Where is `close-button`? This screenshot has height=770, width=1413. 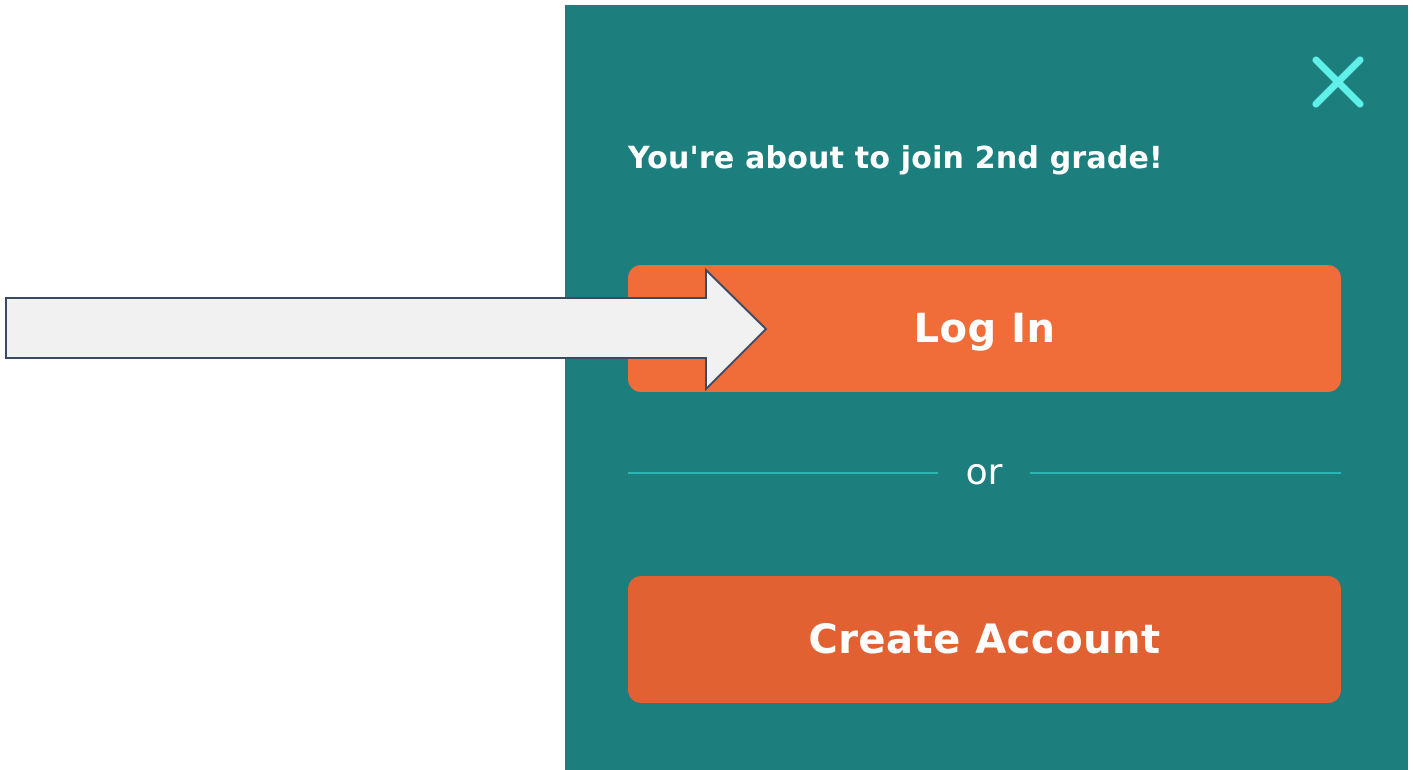 close-button is located at coordinates (1338, 82).